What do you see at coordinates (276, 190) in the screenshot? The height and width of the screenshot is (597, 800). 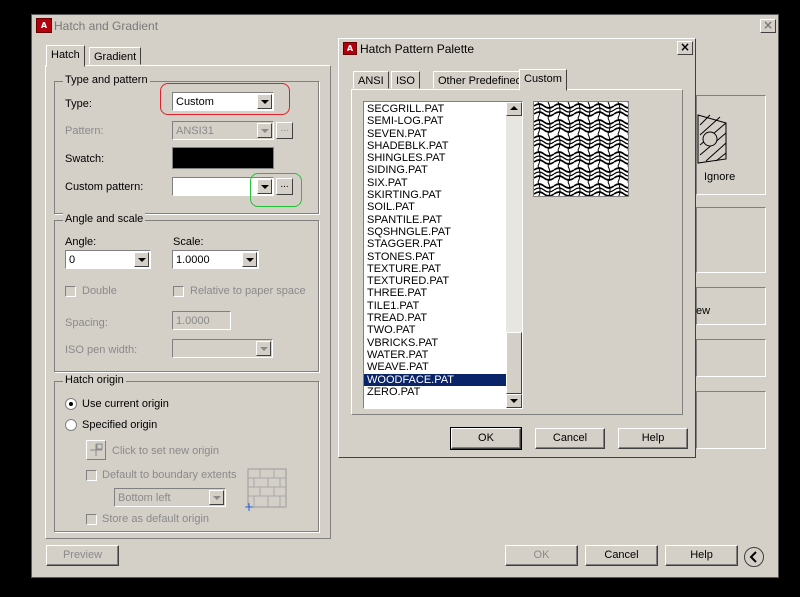 I see `green-highlight` at bounding box center [276, 190].